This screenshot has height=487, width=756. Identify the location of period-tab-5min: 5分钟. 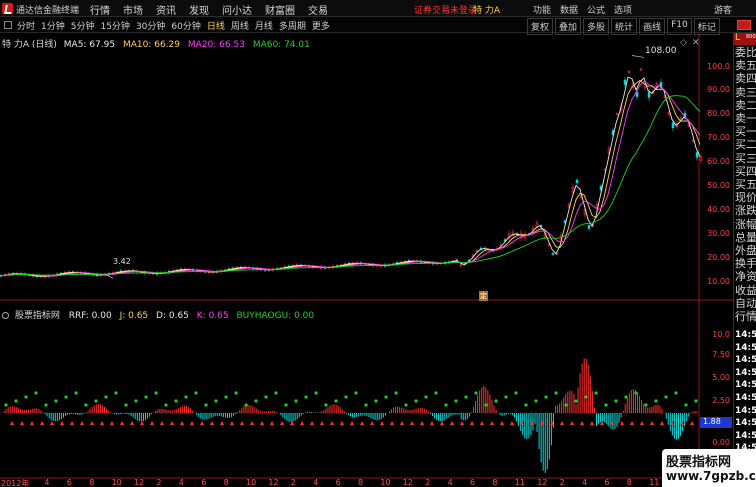
(83, 25).